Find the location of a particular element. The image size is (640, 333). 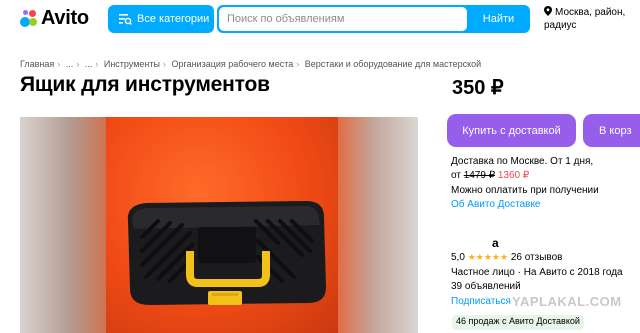

seller-rating: 5,0 ★★★★★ 26 отзывов is located at coordinates (506, 257).